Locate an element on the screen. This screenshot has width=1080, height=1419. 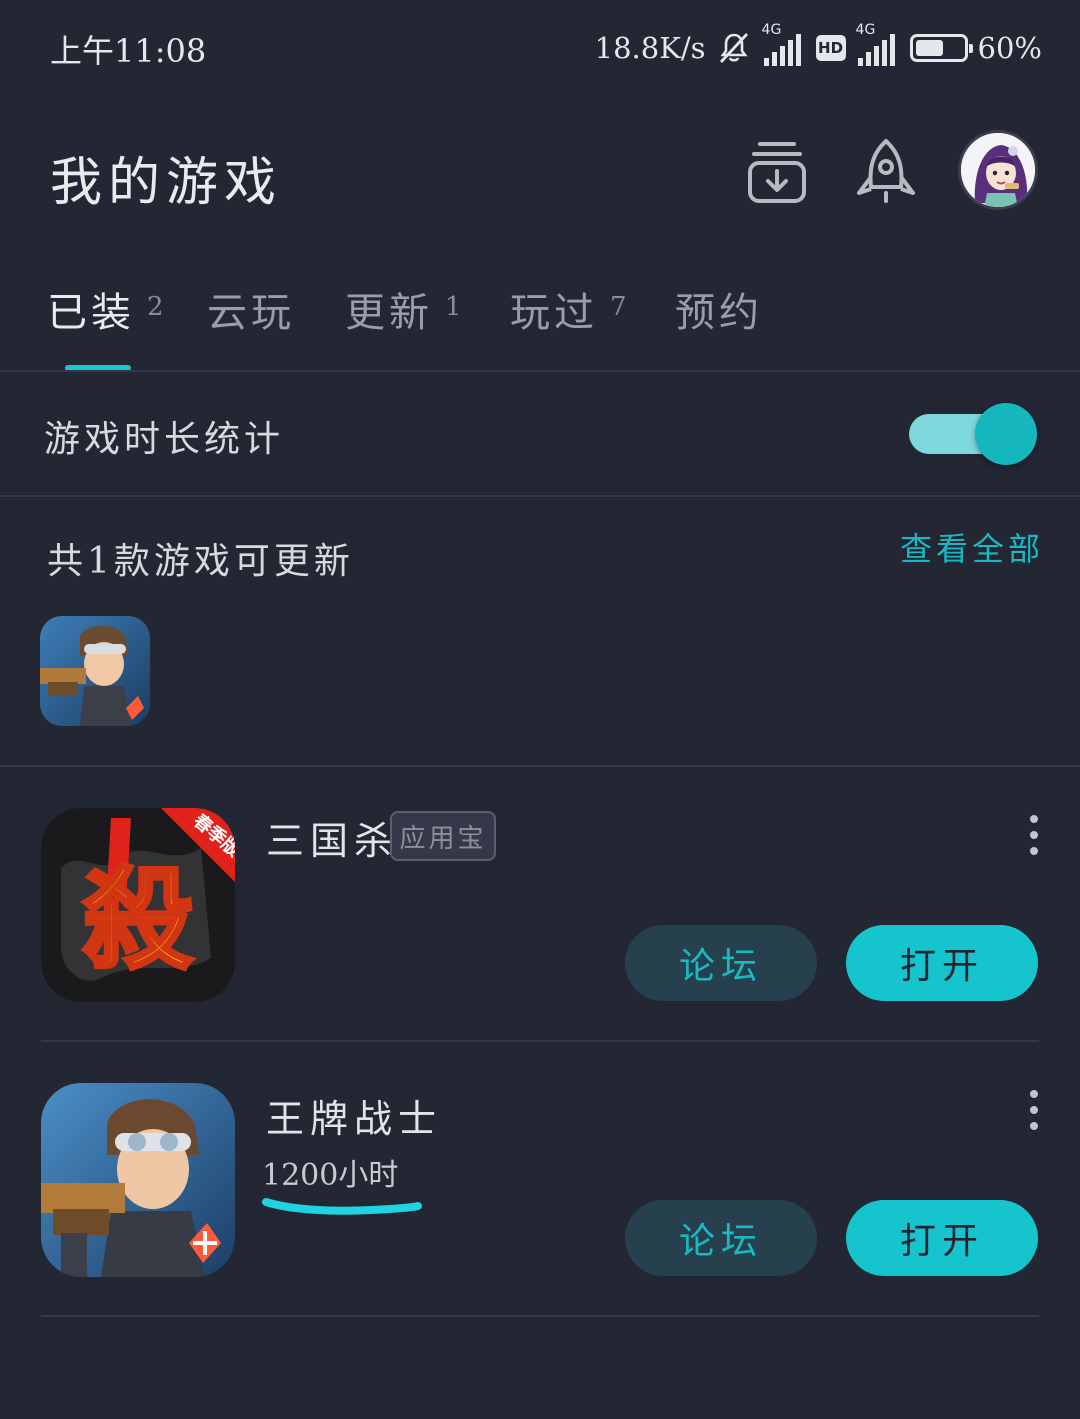
tab-reserved: 预约 is located at coordinates (719, 310).